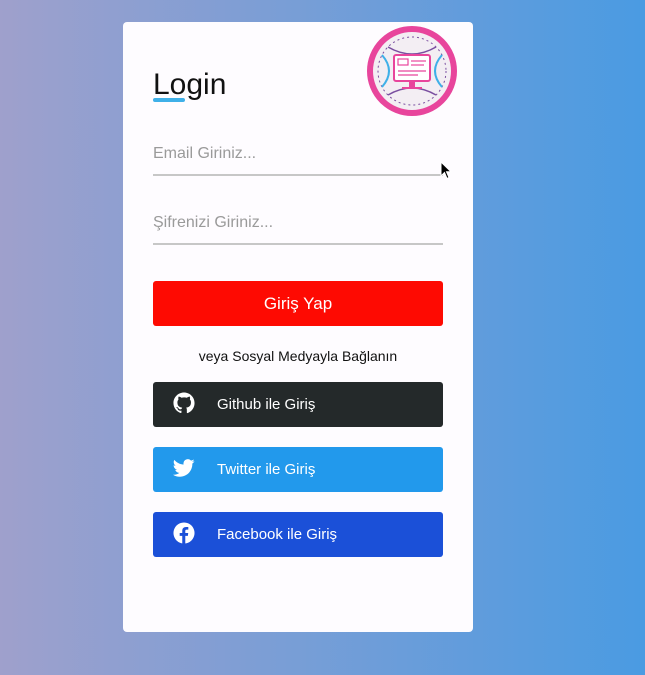 The height and width of the screenshot is (675, 645). What do you see at coordinates (190, 84) in the screenshot?
I see `page-title: Login` at bounding box center [190, 84].